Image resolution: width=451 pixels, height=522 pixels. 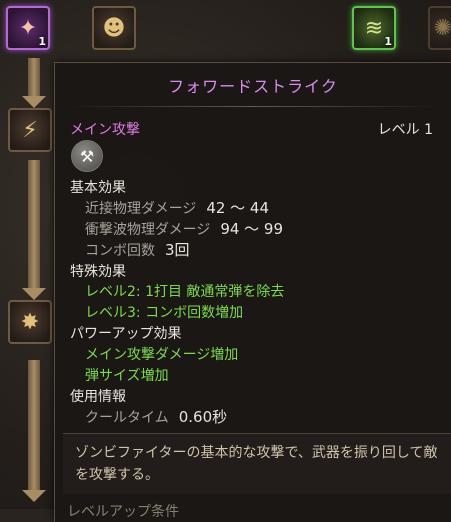 I want to click on special-effect-line: レベル3: コンボ回数増加, so click(x=164, y=313).